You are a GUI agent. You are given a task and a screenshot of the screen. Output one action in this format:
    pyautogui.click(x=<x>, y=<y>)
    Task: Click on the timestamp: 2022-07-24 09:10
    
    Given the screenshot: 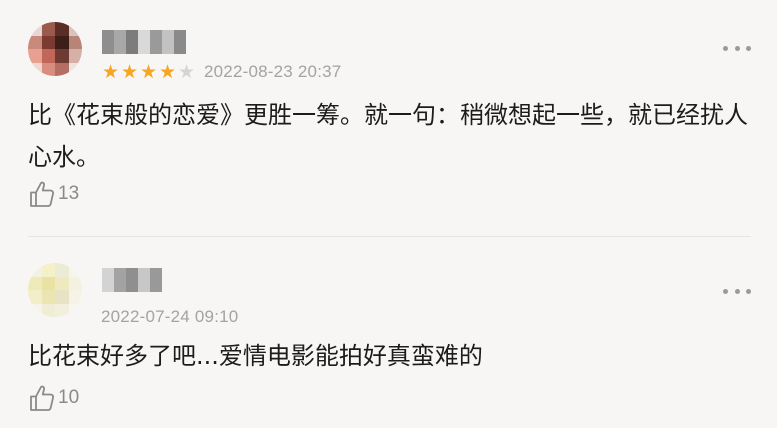 What is the action you would take?
    pyautogui.click(x=170, y=316)
    